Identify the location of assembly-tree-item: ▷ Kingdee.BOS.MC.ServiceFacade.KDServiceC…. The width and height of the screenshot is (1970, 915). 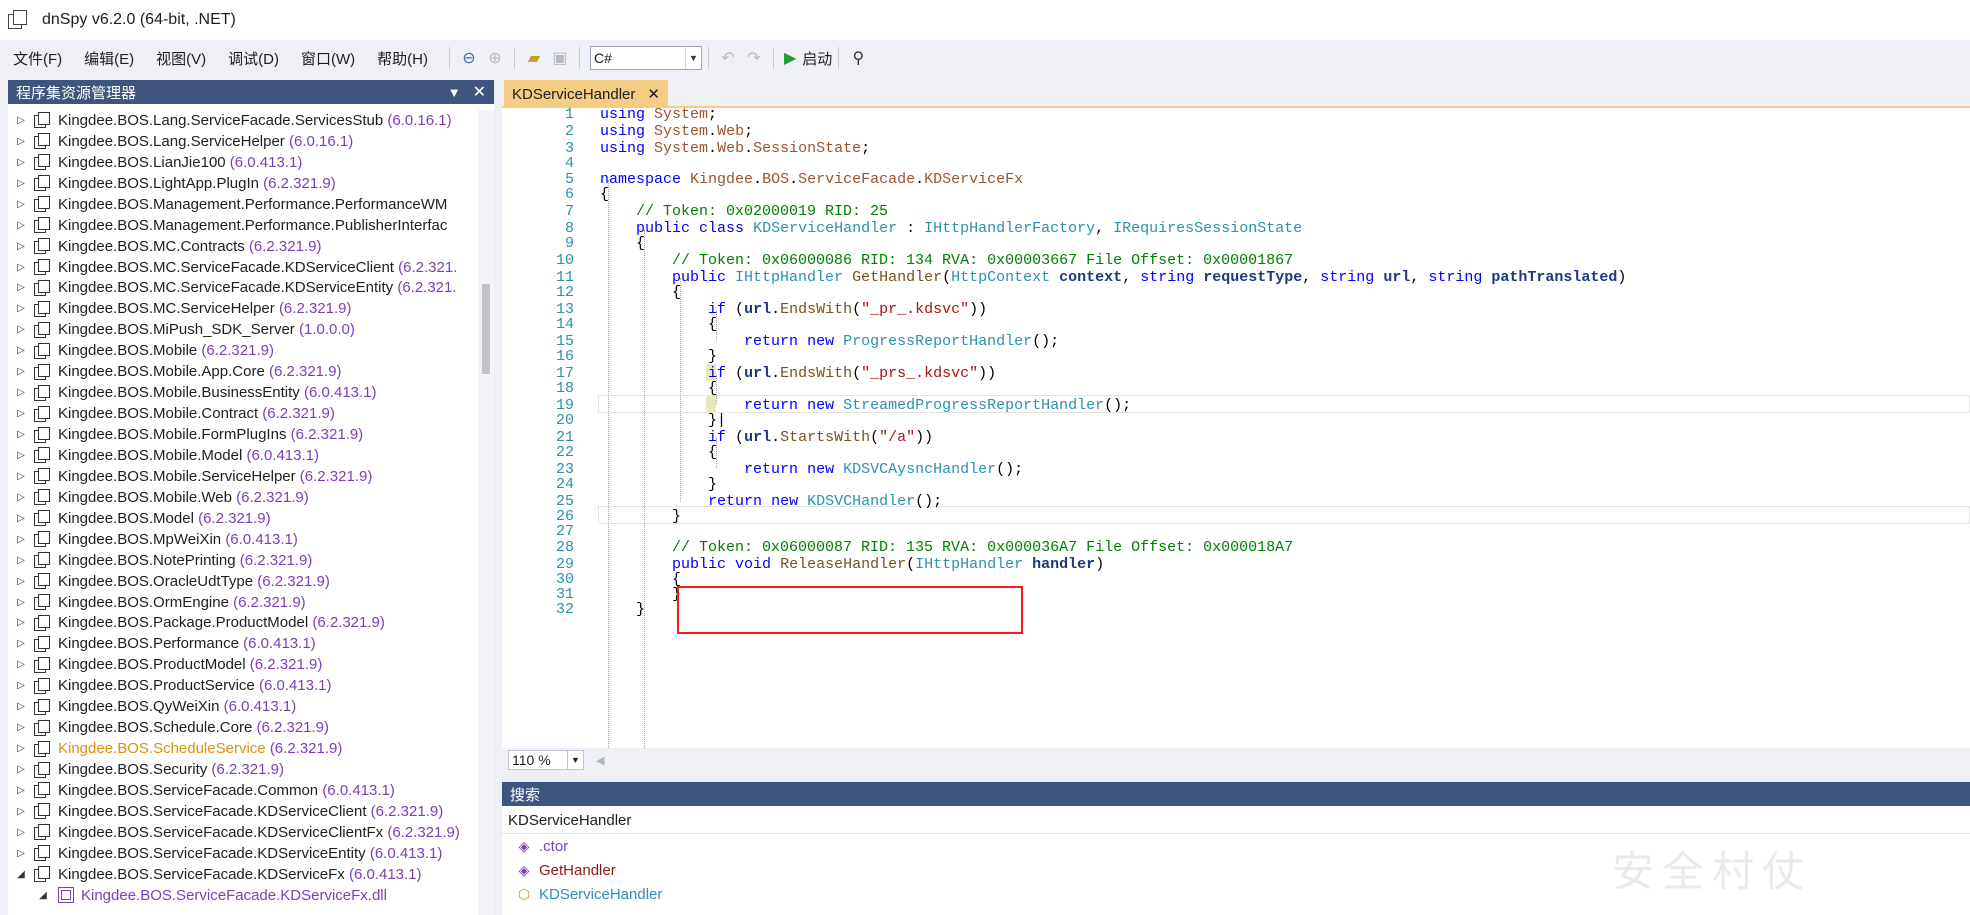
(243, 267).